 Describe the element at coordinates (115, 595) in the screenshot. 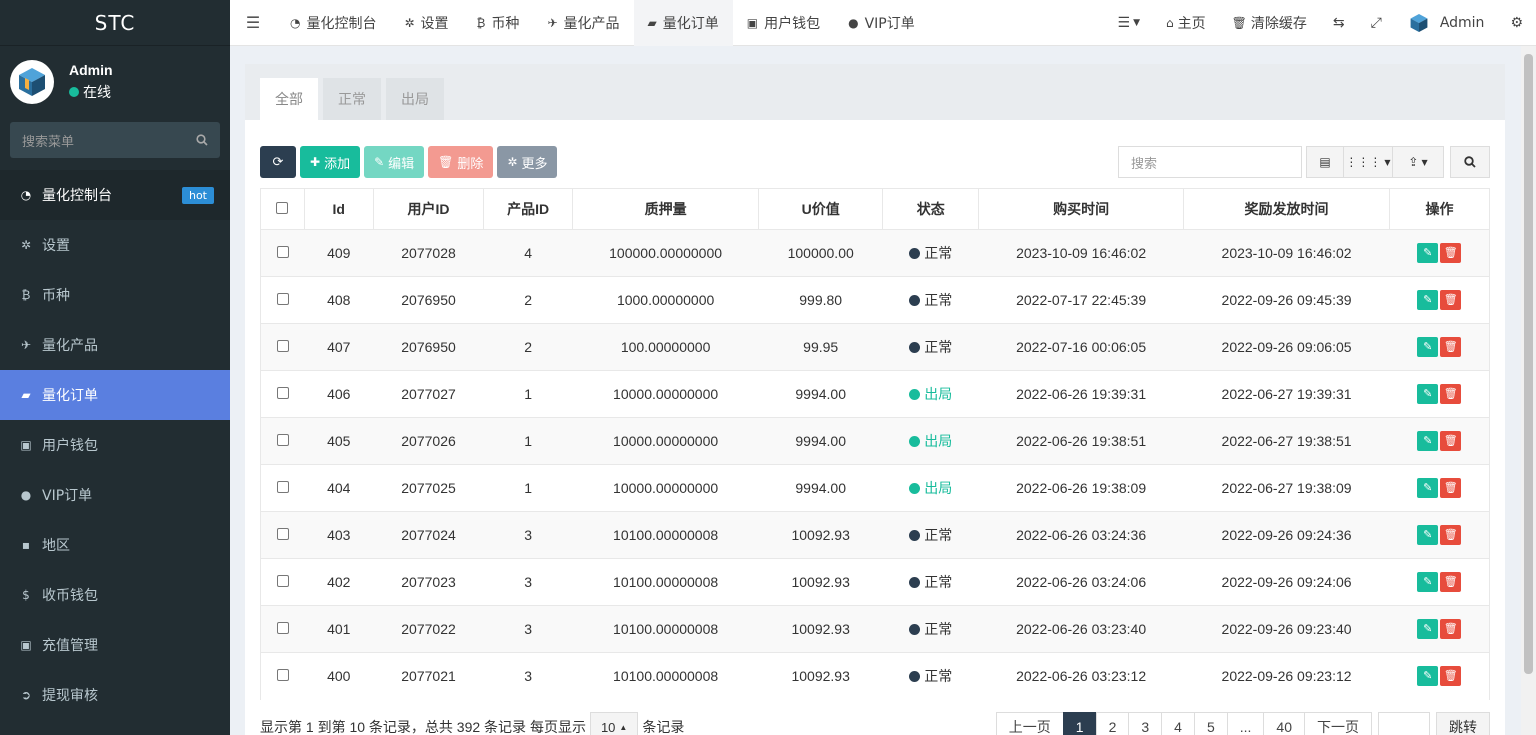

I see `sidebar-item-collect-wallet: $ 收币钱包` at that location.